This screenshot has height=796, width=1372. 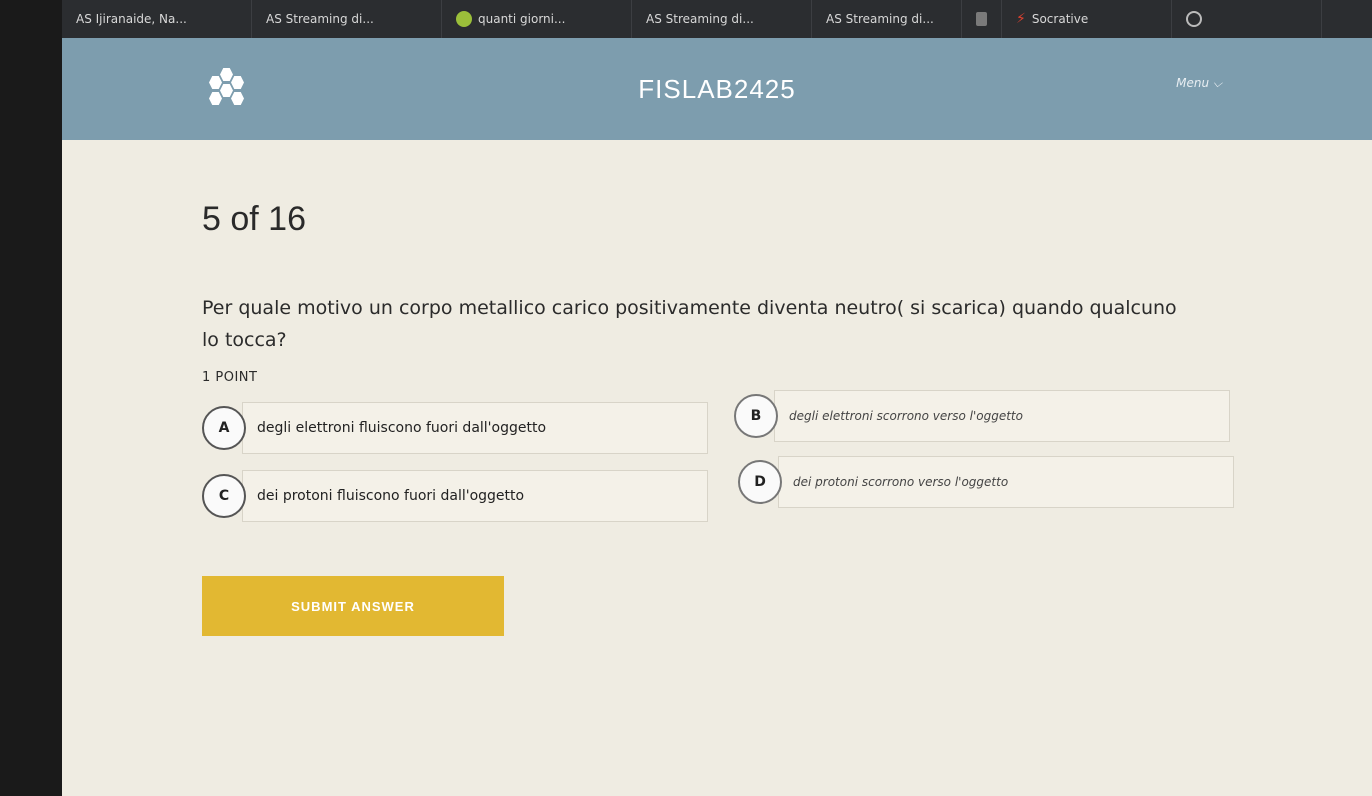 I want to click on question-points: 1 POINT, so click(x=230, y=377).